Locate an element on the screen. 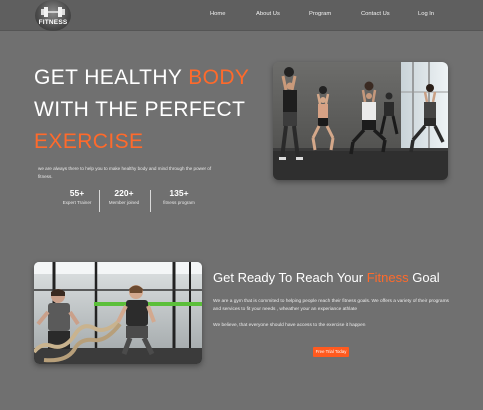 The image size is (483, 410). nav-home-link: Home is located at coordinates (217, 14).